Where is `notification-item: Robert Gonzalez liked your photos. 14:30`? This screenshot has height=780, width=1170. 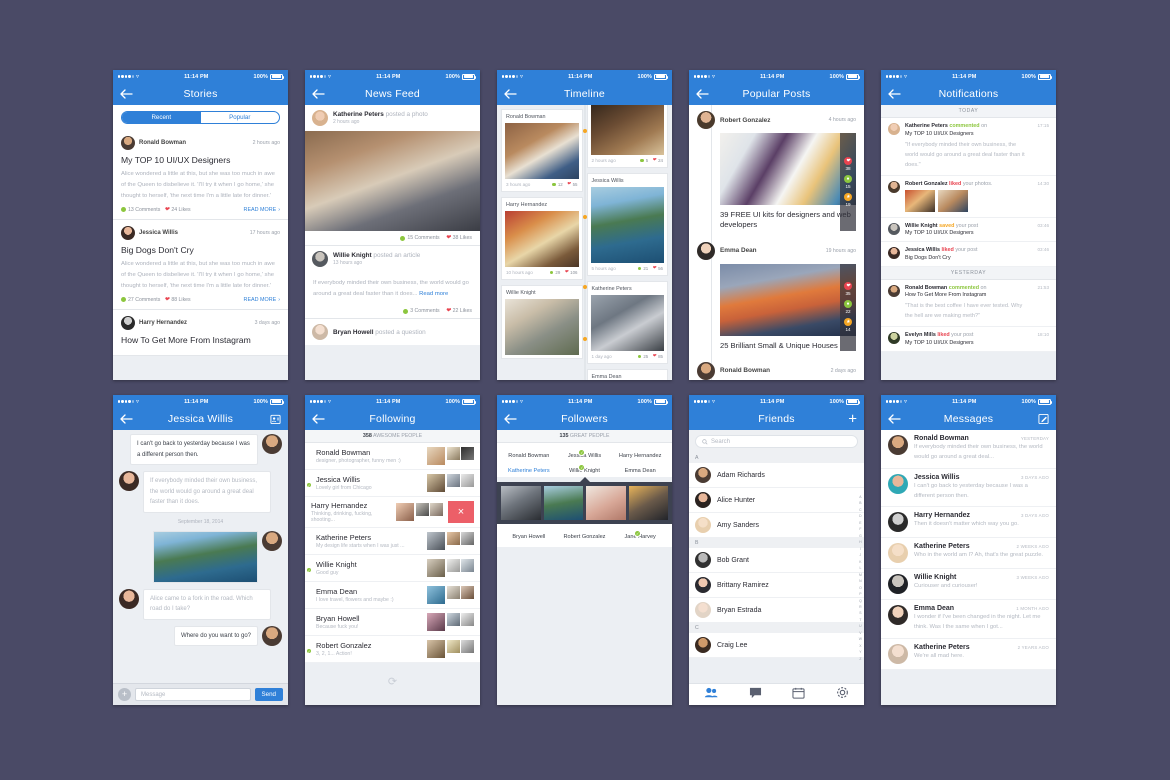
notification-item: Robert Gonzalez liked your photos. 14:30 is located at coordinates (968, 196).